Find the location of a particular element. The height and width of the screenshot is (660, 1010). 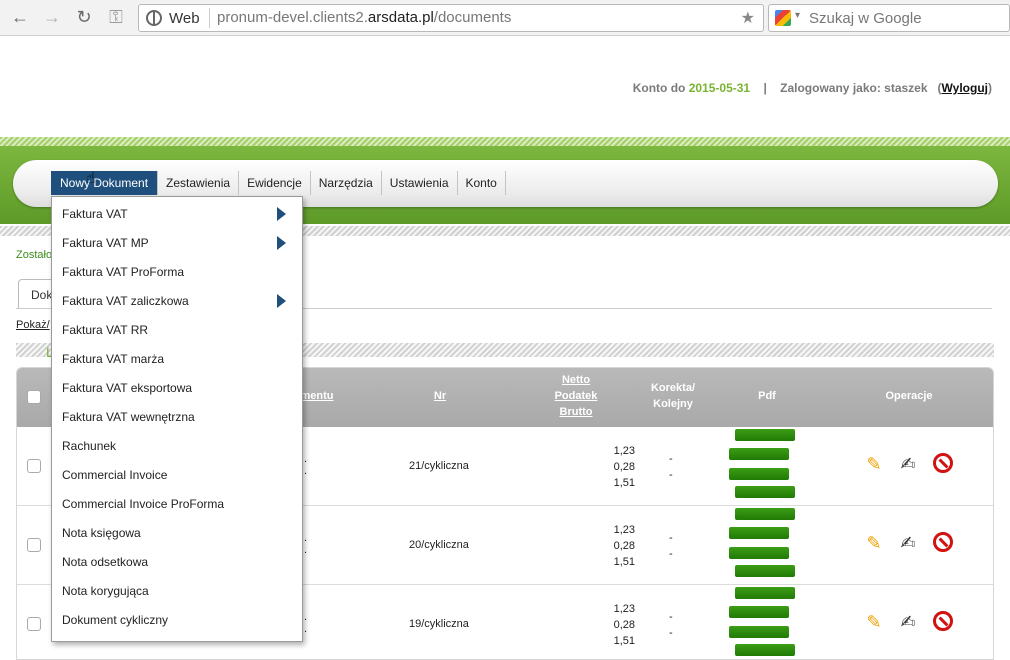

konto-date: 2015-05-31 is located at coordinates (719, 88).